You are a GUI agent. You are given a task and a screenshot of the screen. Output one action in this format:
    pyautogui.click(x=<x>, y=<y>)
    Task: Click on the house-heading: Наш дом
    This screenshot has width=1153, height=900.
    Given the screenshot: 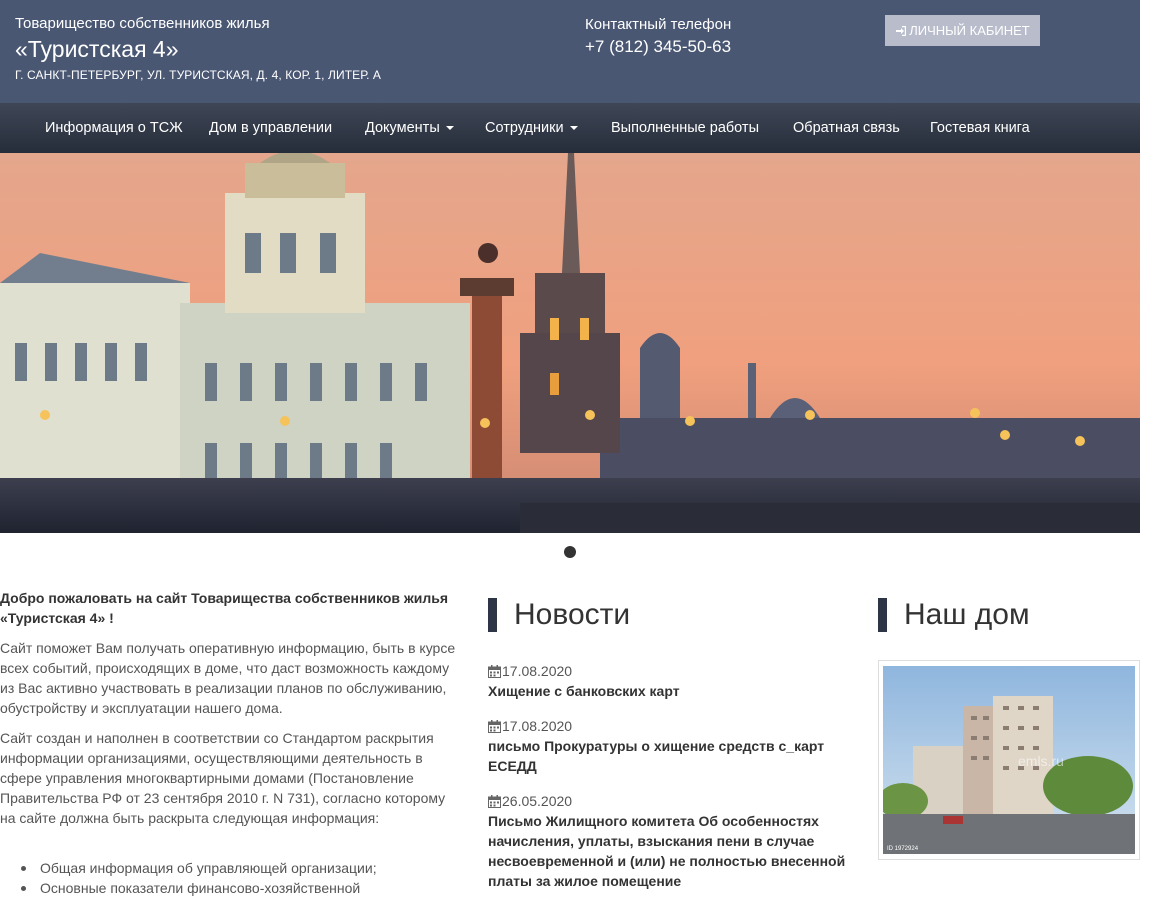 What is the action you would take?
    pyautogui.click(x=954, y=615)
    